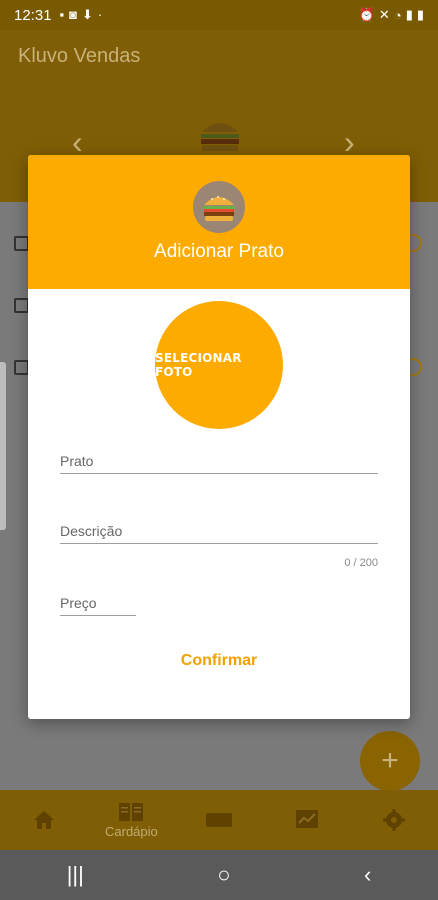  I want to click on system-nav-bar: ||| ○ ‹, so click(219, 875).